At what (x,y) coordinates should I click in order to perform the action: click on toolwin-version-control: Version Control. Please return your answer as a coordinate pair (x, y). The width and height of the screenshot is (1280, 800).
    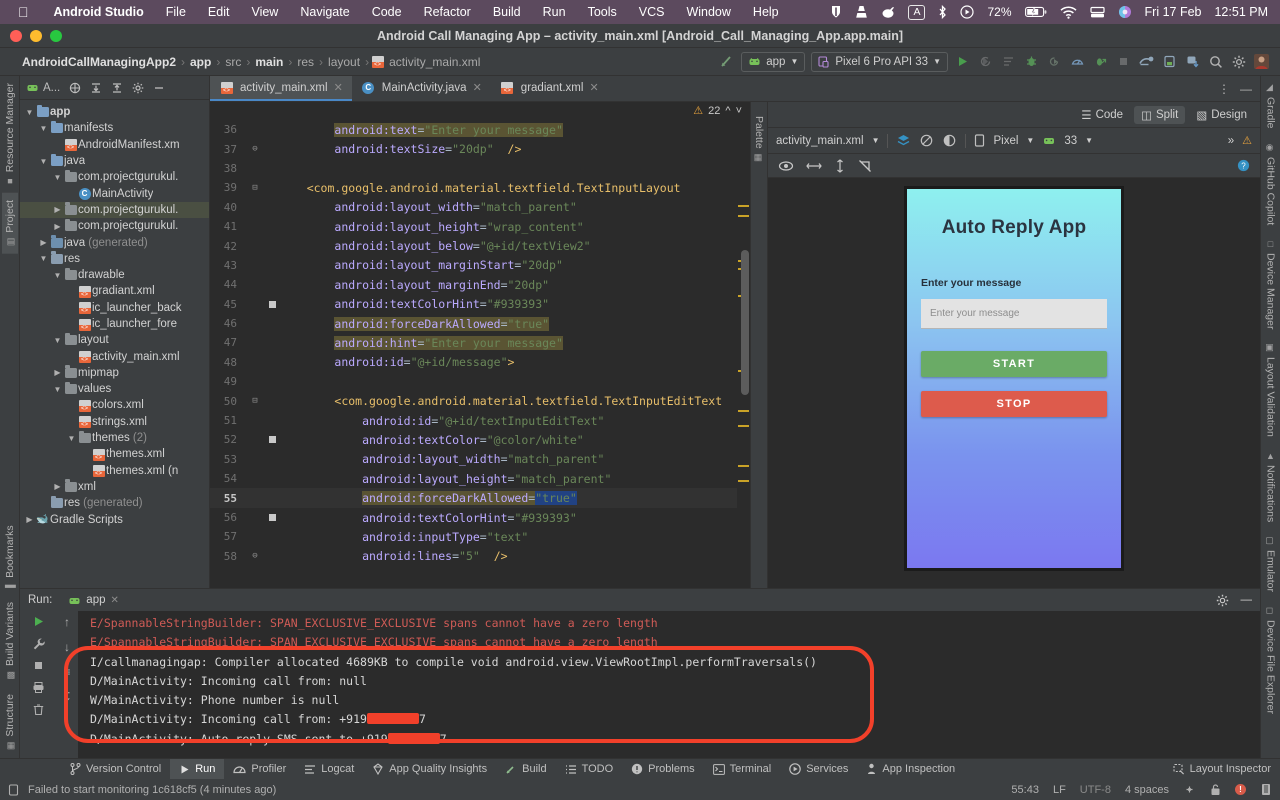
    Looking at the image, I should click on (85, 769).